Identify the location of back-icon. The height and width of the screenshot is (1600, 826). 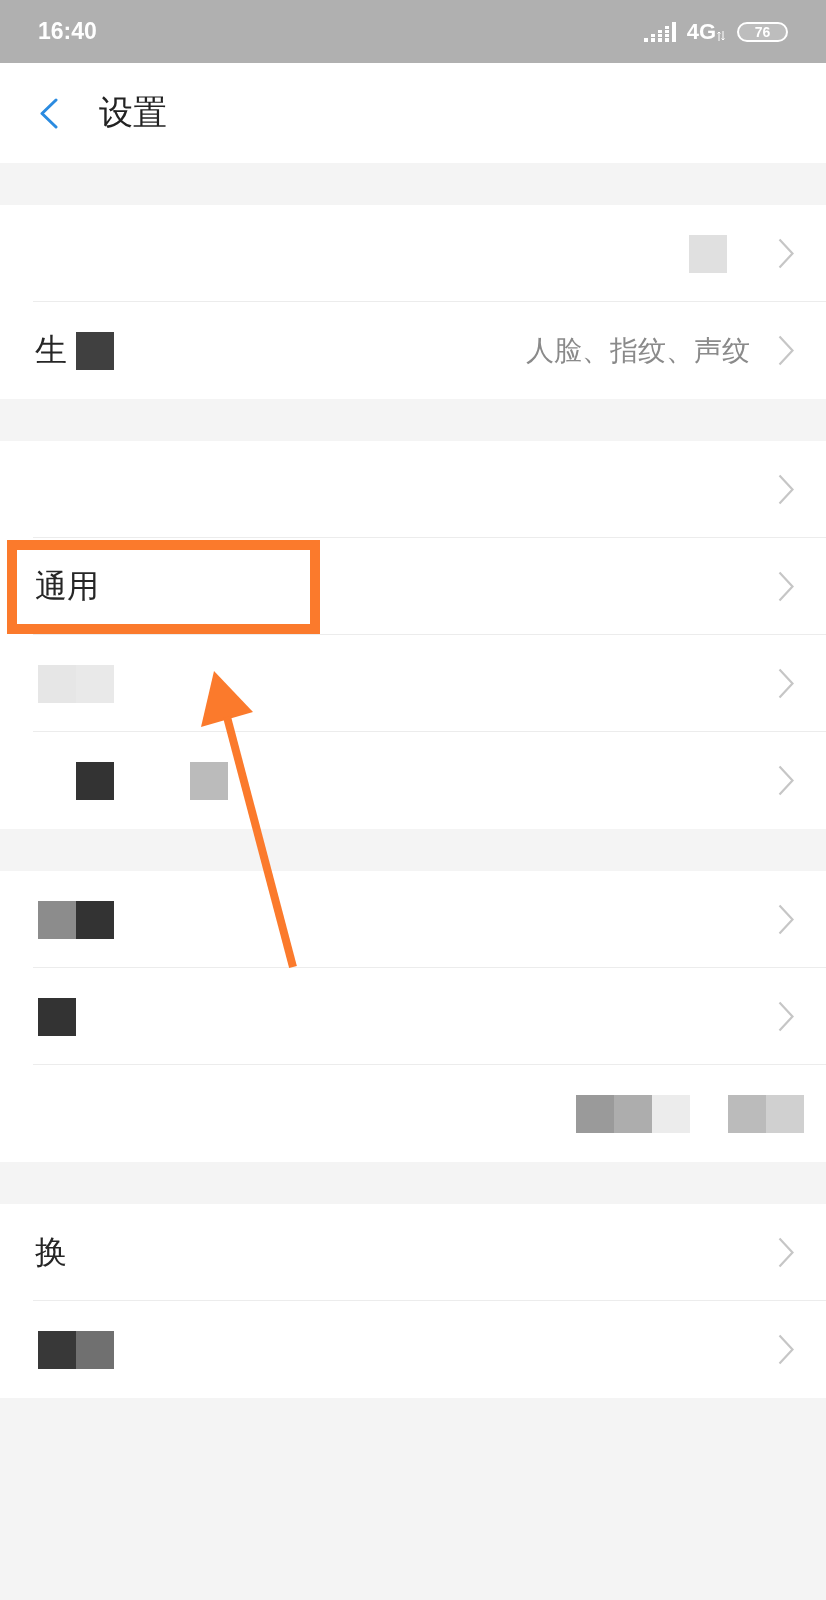
(49, 113).